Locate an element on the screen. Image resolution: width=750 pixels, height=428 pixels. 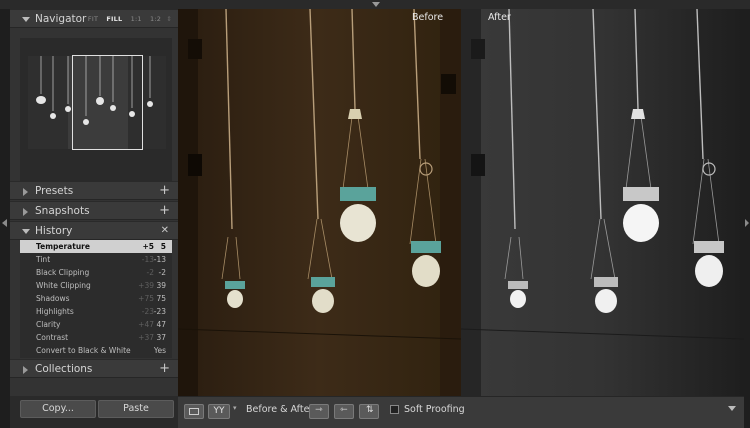
history-item: Shadows +75 75 is located at coordinates (96, 298).